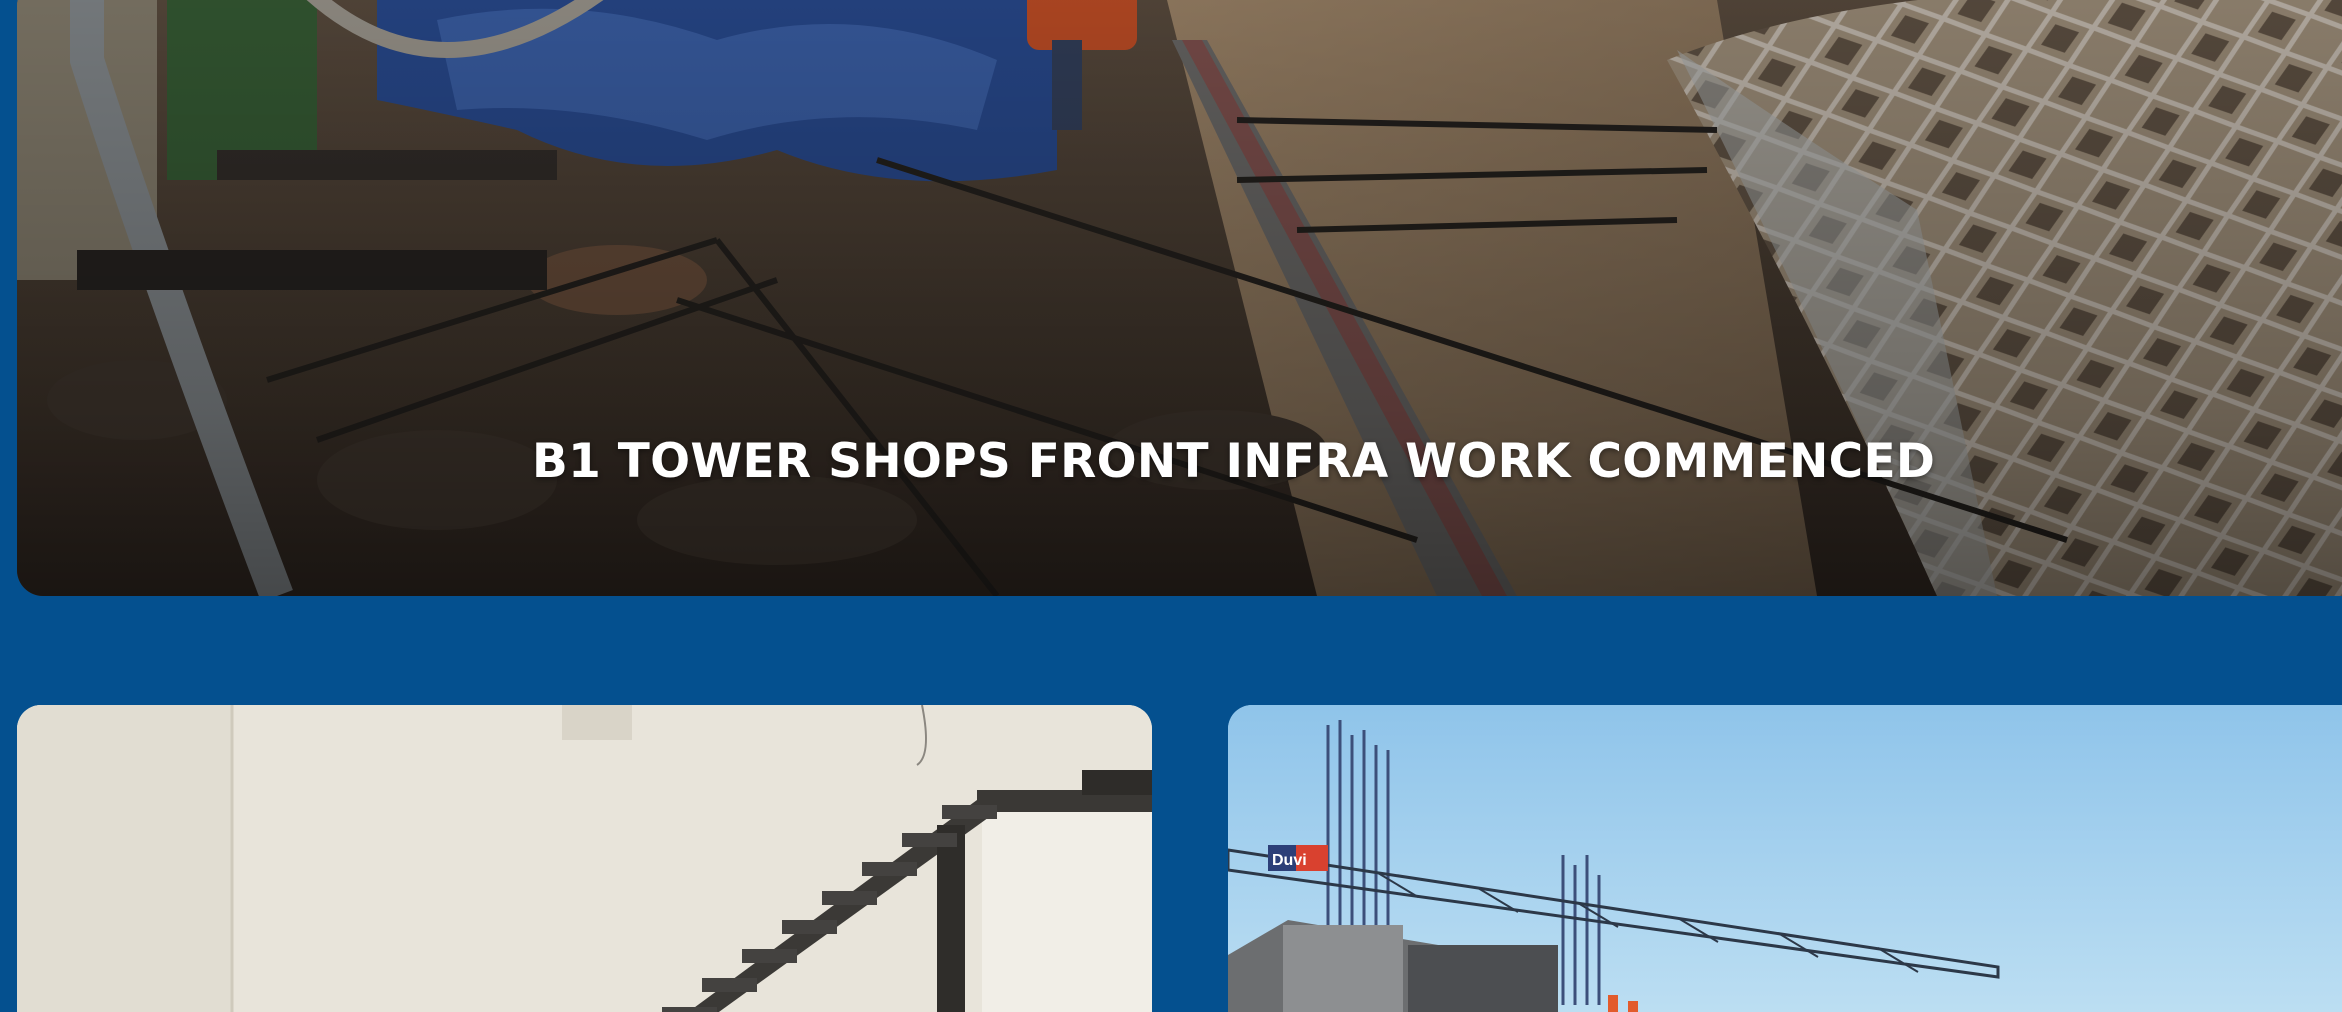  I want to click on gallery-card-crane: Duvi, so click(1785, 858).